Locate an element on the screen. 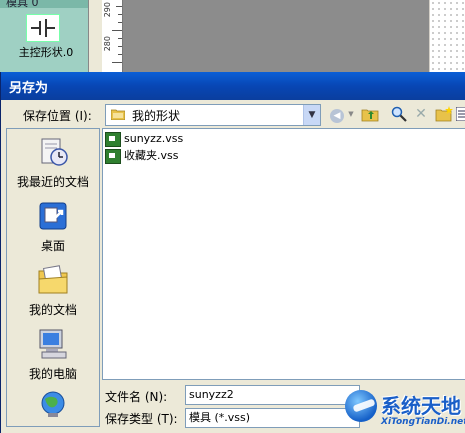 This screenshot has width=465, height=433. dialog-title: 另存为 is located at coordinates (29, 88).